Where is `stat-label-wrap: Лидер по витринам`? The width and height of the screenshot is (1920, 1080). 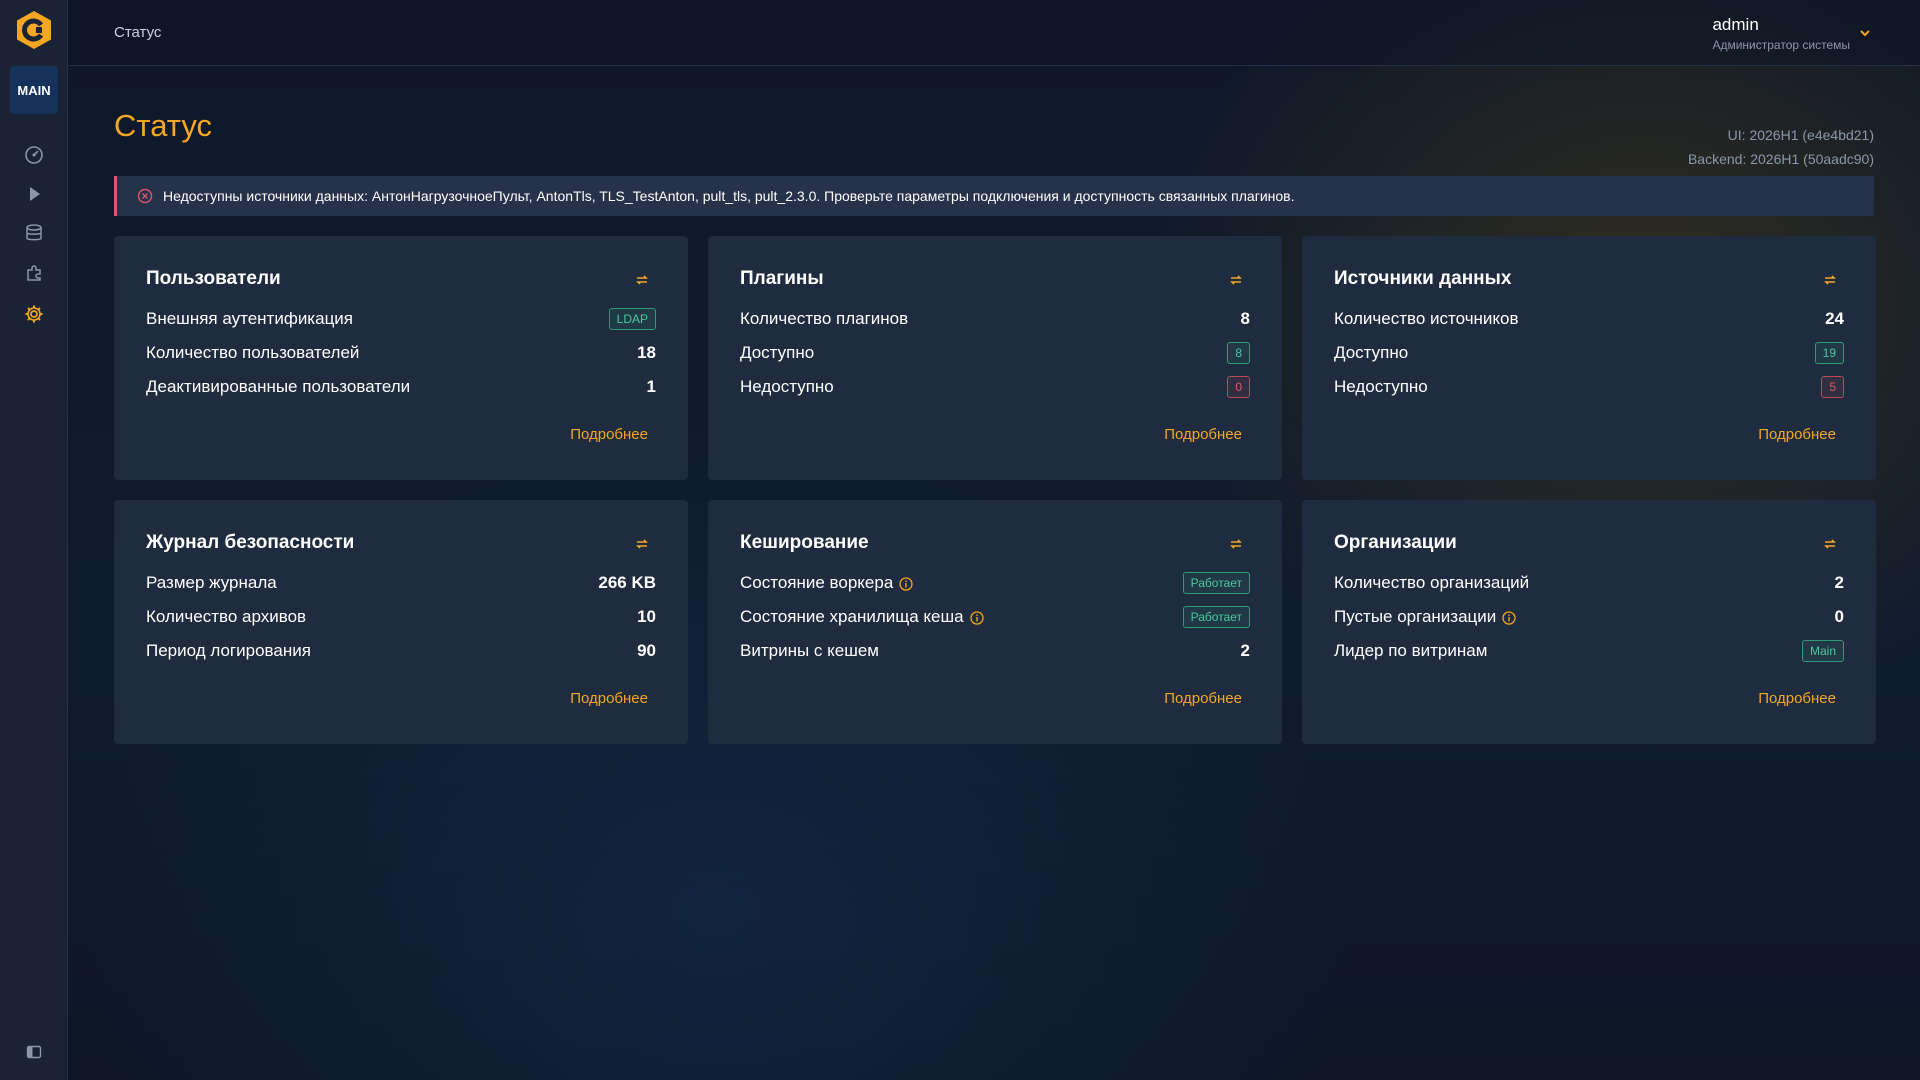 stat-label-wrap: Лидер по витринам is located at coordinates (1410, 651).